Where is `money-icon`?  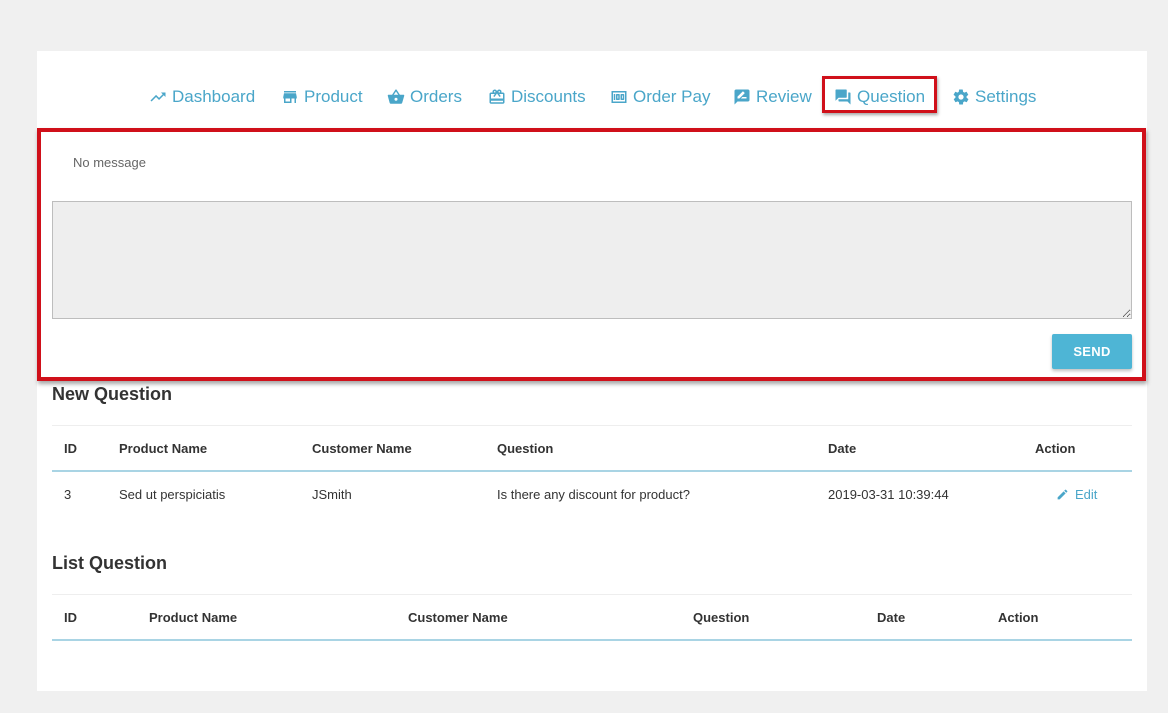
money-icon is located at coordinates (619, 97).